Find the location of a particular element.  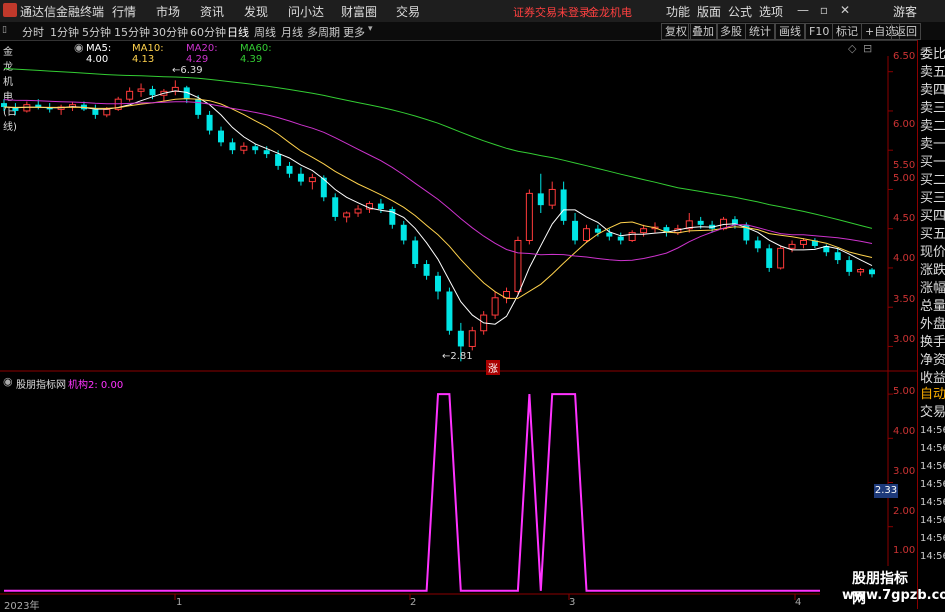

panel-label-outer: 外盘 is located at coordinates (932, 325).